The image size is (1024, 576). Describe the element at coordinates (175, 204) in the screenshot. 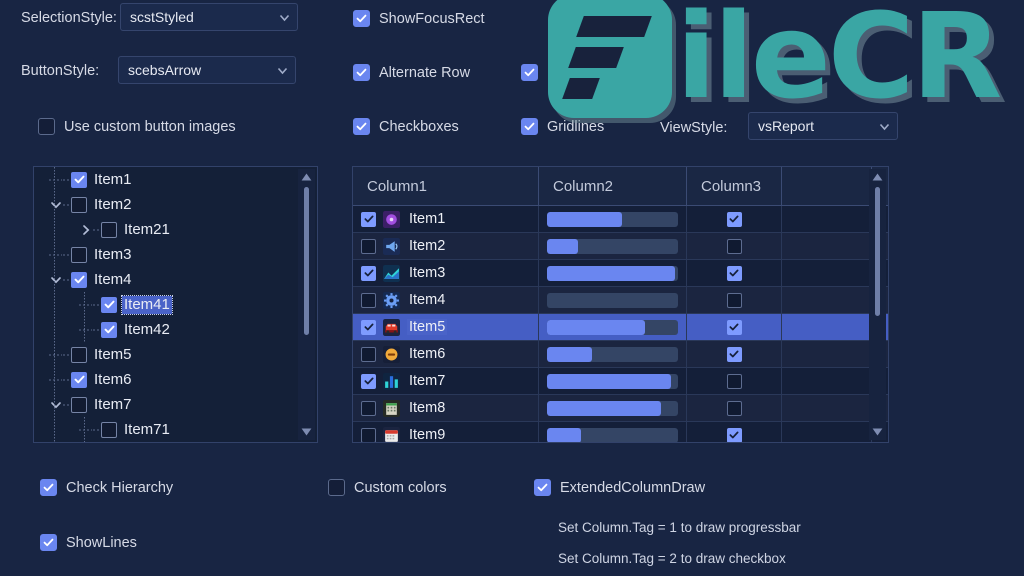

I see `tree-node-item2: Item2` at that location.